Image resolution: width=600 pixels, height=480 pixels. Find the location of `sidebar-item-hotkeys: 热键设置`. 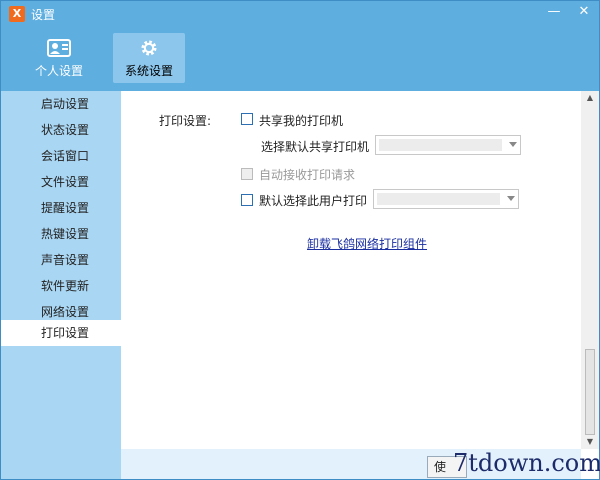

sidebar-item-hotkeys: 热键设置 is located at coordinates (61, 234).